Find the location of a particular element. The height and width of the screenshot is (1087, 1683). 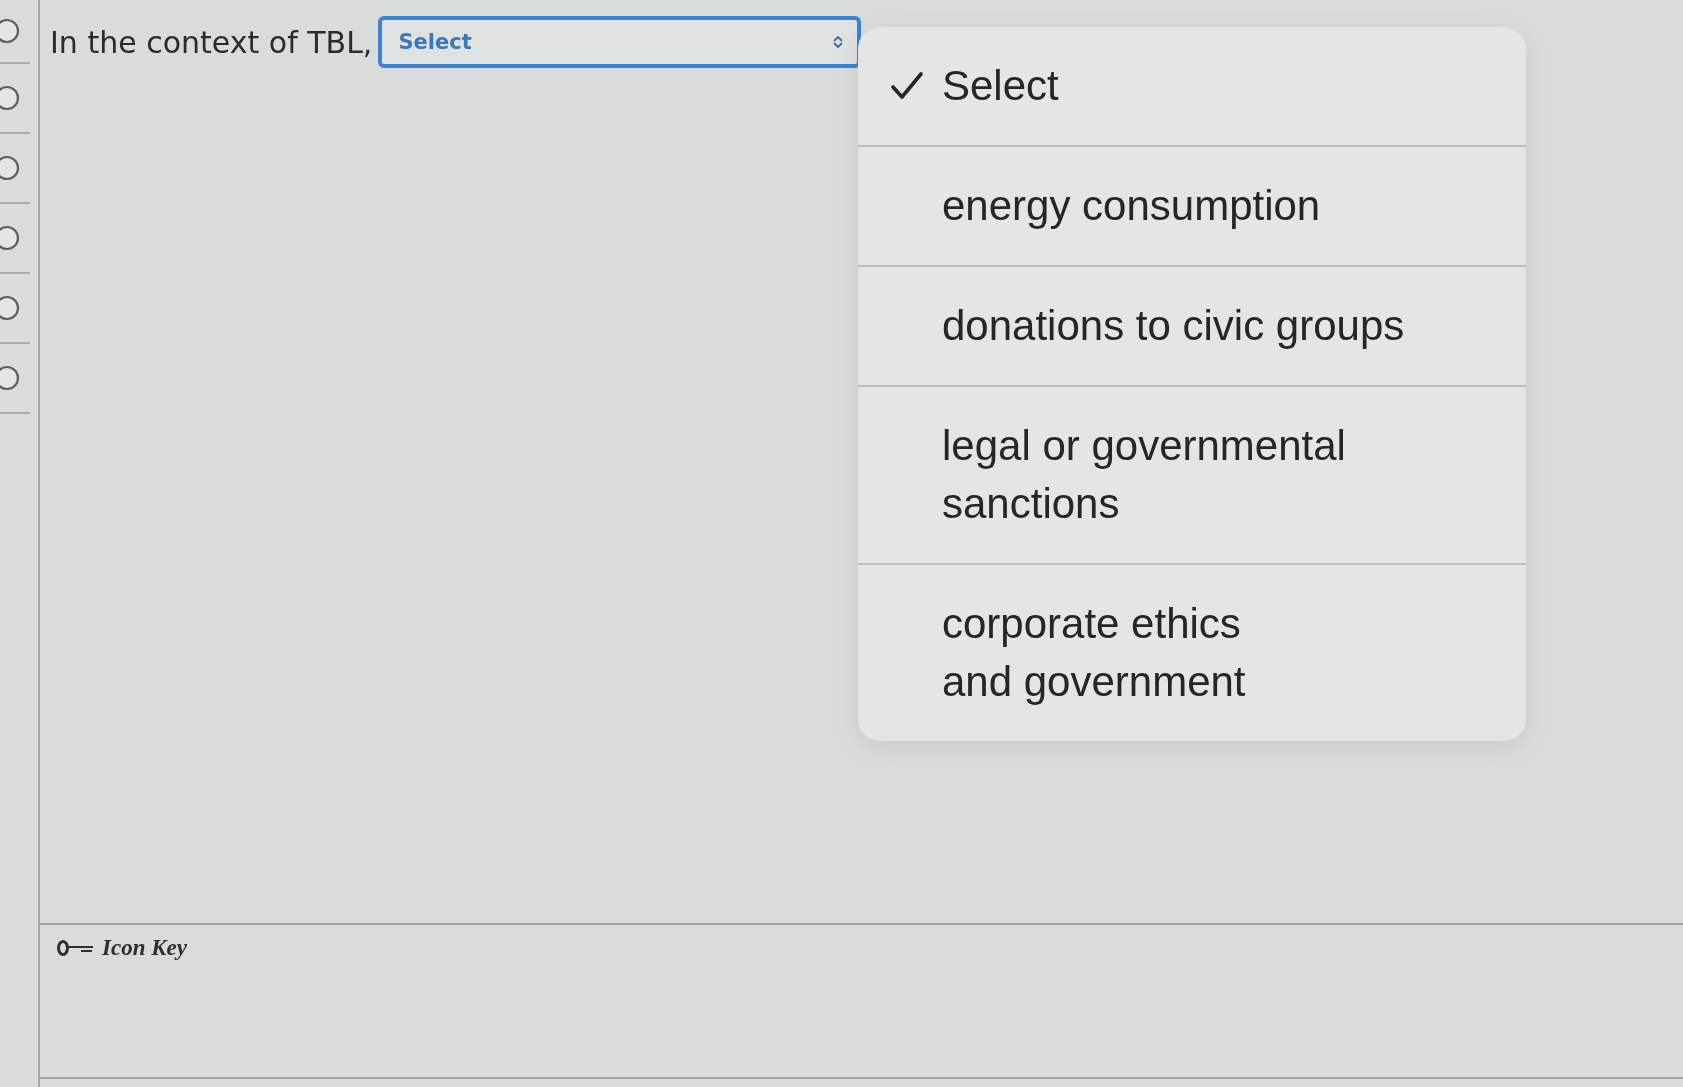

menu-option: donations to civic groups is located at coordinates (1192, 325).